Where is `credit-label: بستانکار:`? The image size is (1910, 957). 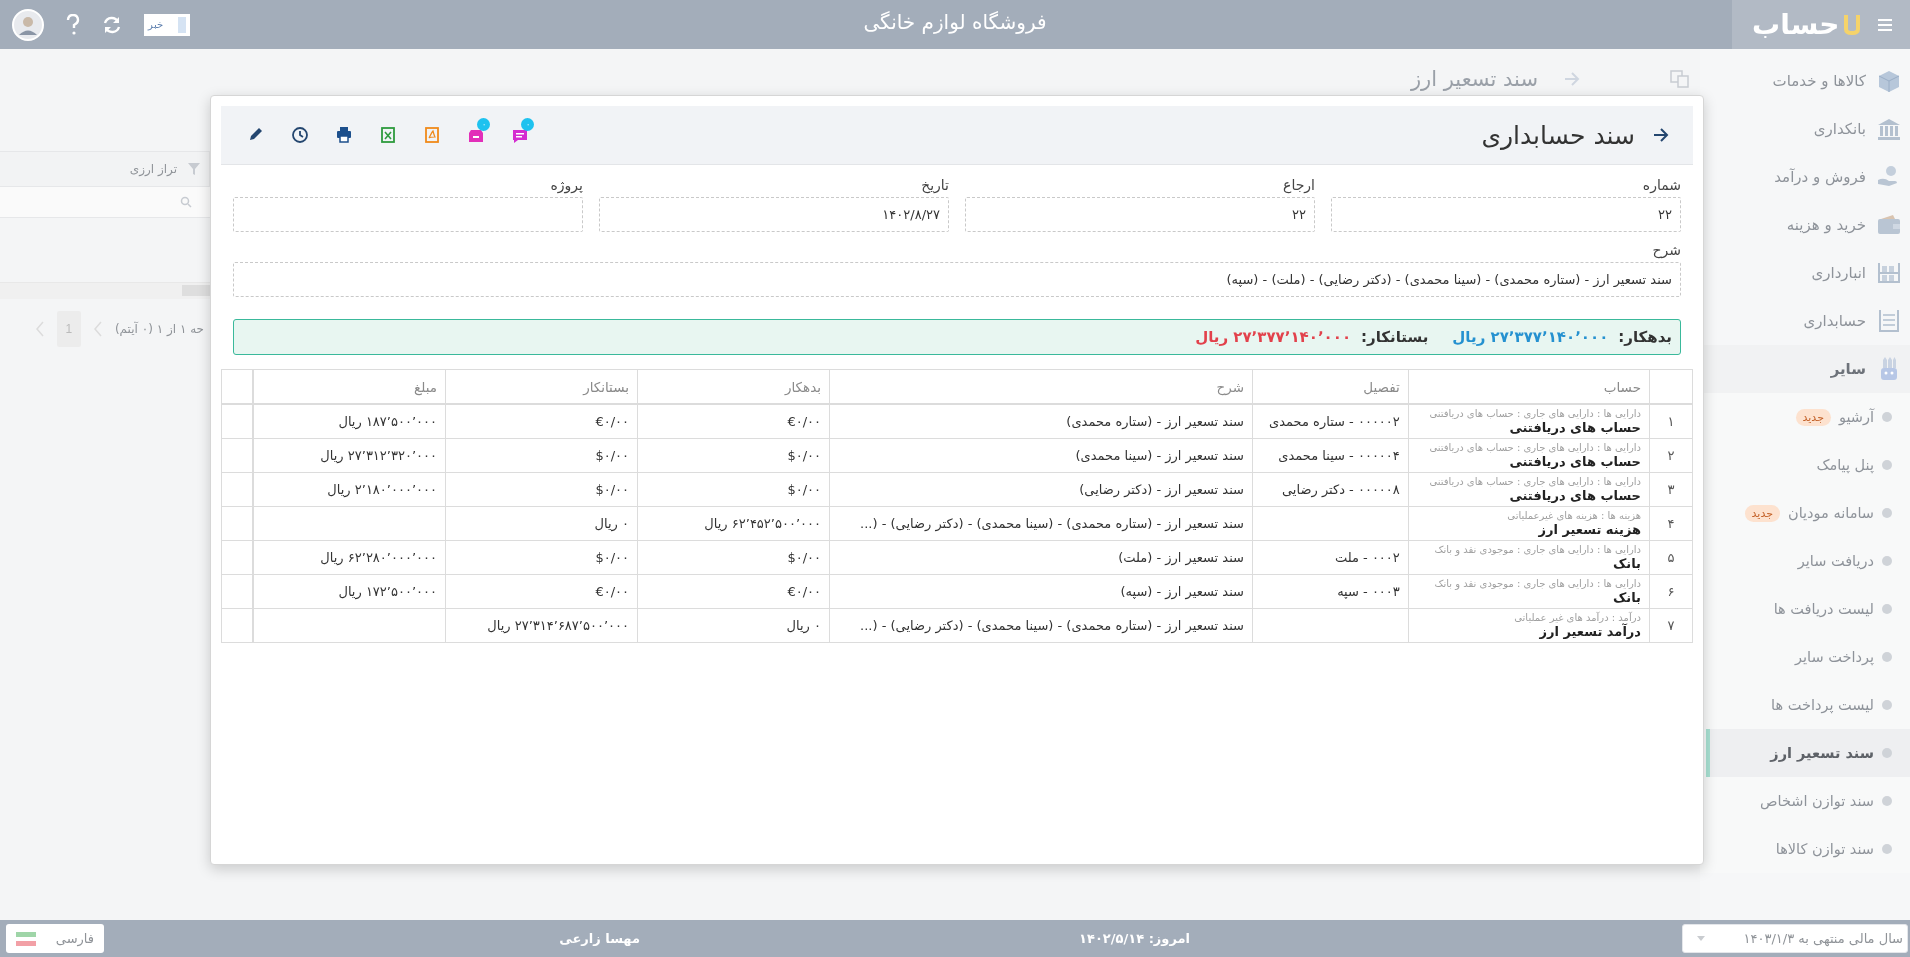 credit-label: بستانکار: is located at coordinates (1395, 337).